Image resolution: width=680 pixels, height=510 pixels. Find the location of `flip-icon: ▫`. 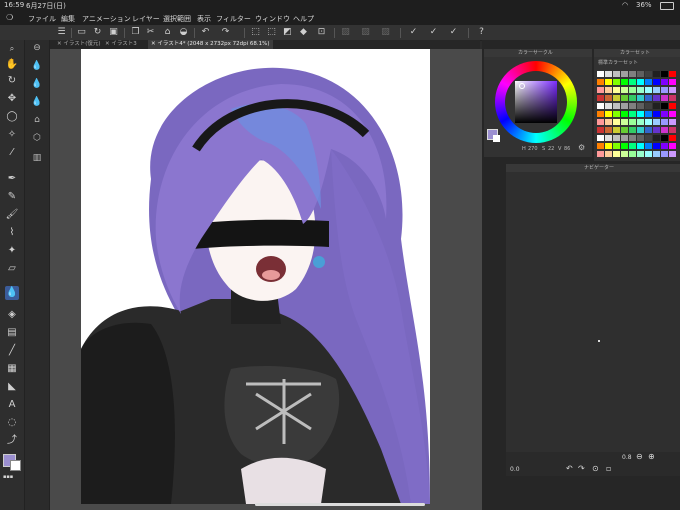

flip-icon: ▫ is located at coordinates (608, 468).